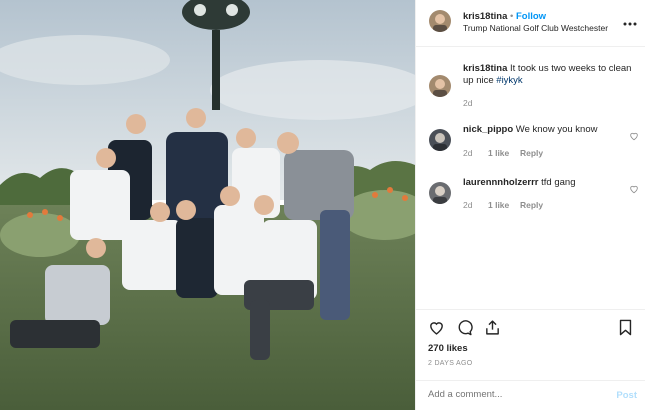 The width and height of the screenshot is (645, 411). Describe the element at coordinates (558, 182) in the screenshot. I see `comment-body: tfd gang` at that location.